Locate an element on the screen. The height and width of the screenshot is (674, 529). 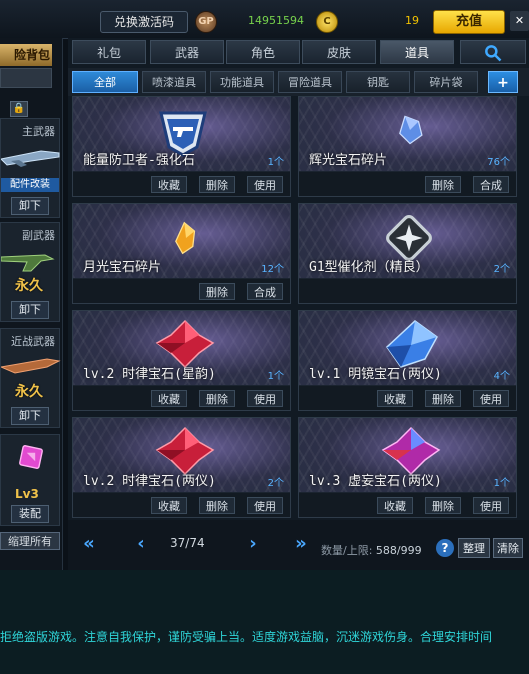
next-page-button: › is located at coordinates (253, 544).